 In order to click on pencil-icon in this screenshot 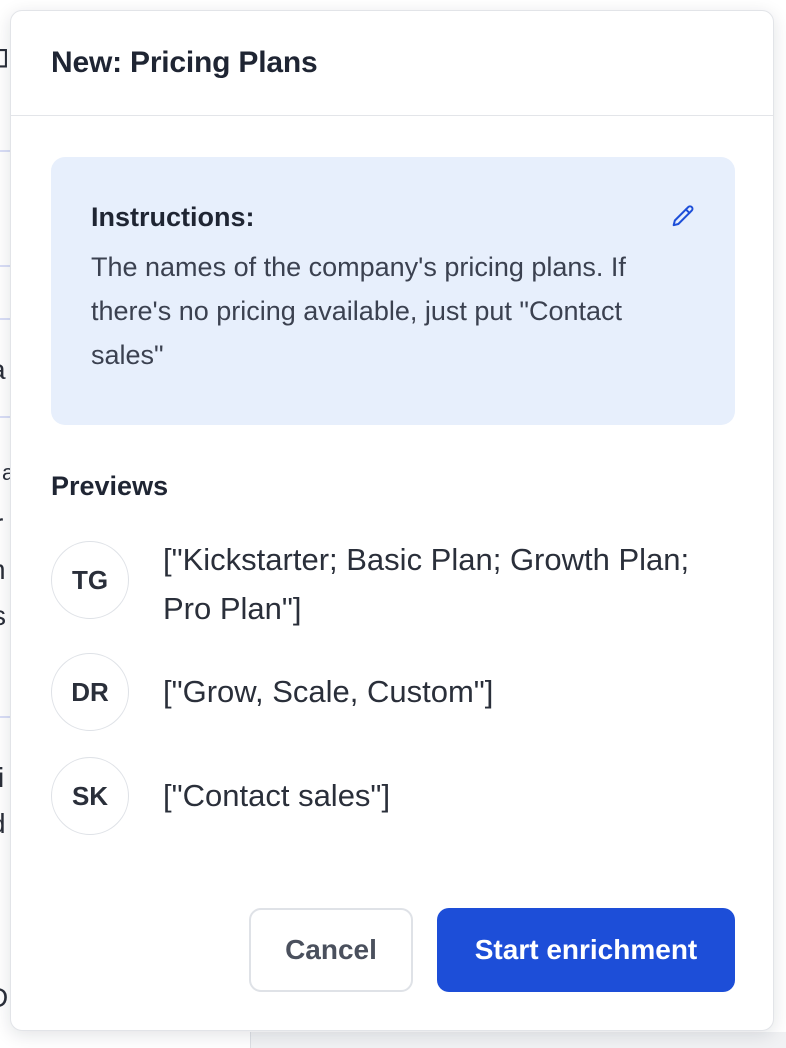, I will do `click(683, 216)`.